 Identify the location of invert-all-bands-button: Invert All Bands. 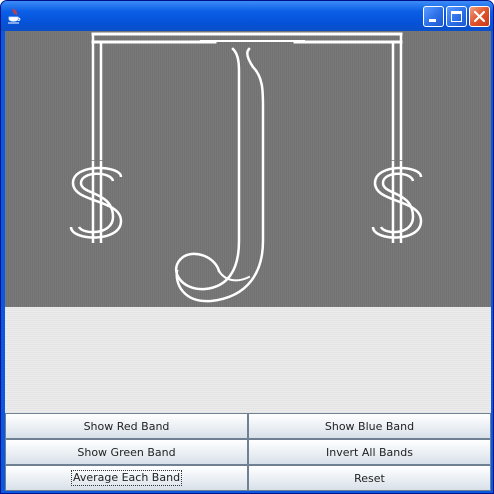
(369, 452).